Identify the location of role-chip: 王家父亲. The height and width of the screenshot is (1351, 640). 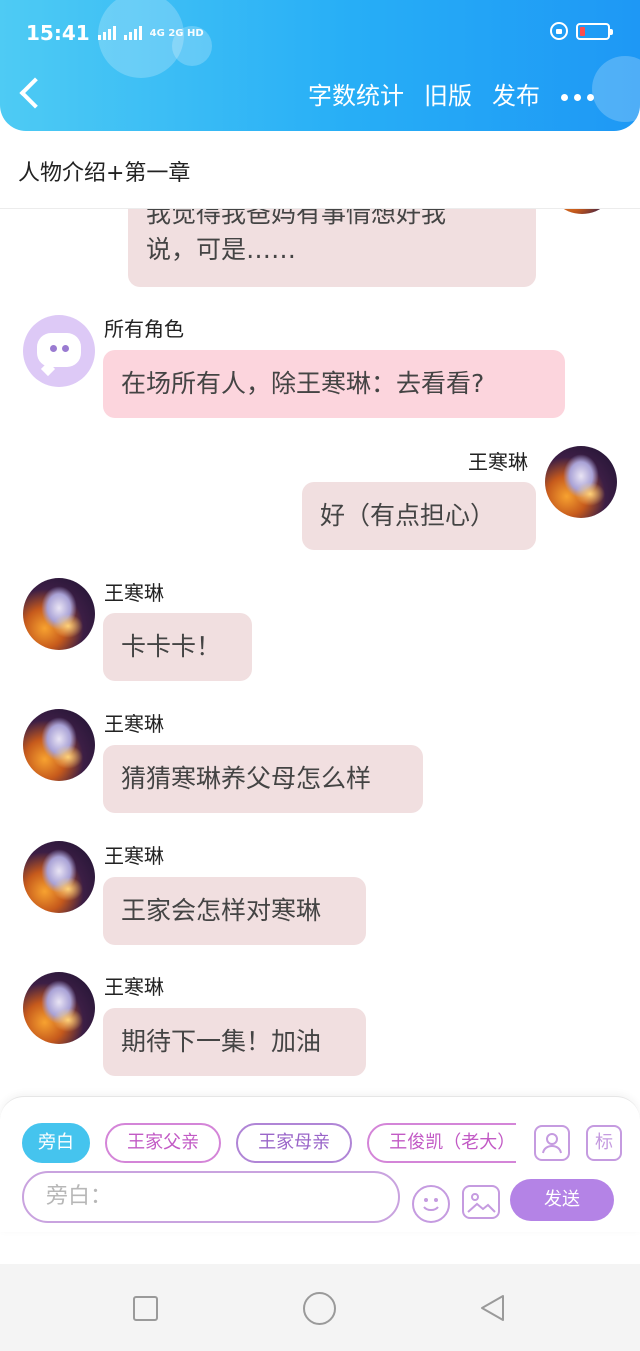
(163, 1143).